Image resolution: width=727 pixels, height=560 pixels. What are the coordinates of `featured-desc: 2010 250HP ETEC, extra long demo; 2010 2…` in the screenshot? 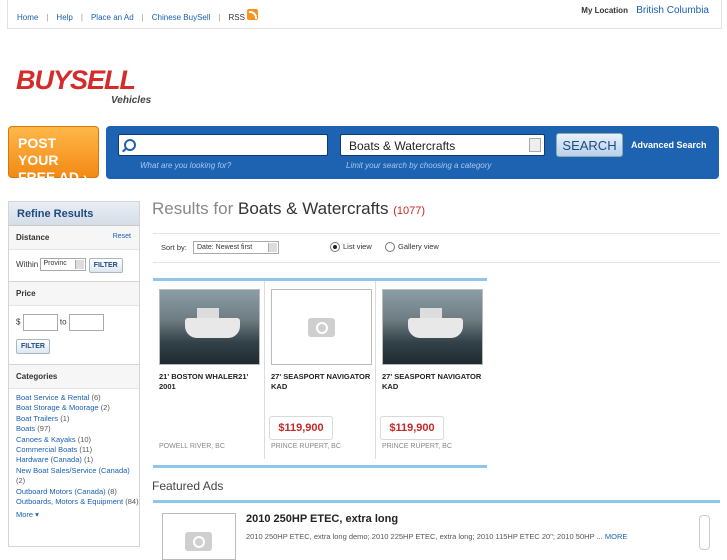 It's located at (476, 537).